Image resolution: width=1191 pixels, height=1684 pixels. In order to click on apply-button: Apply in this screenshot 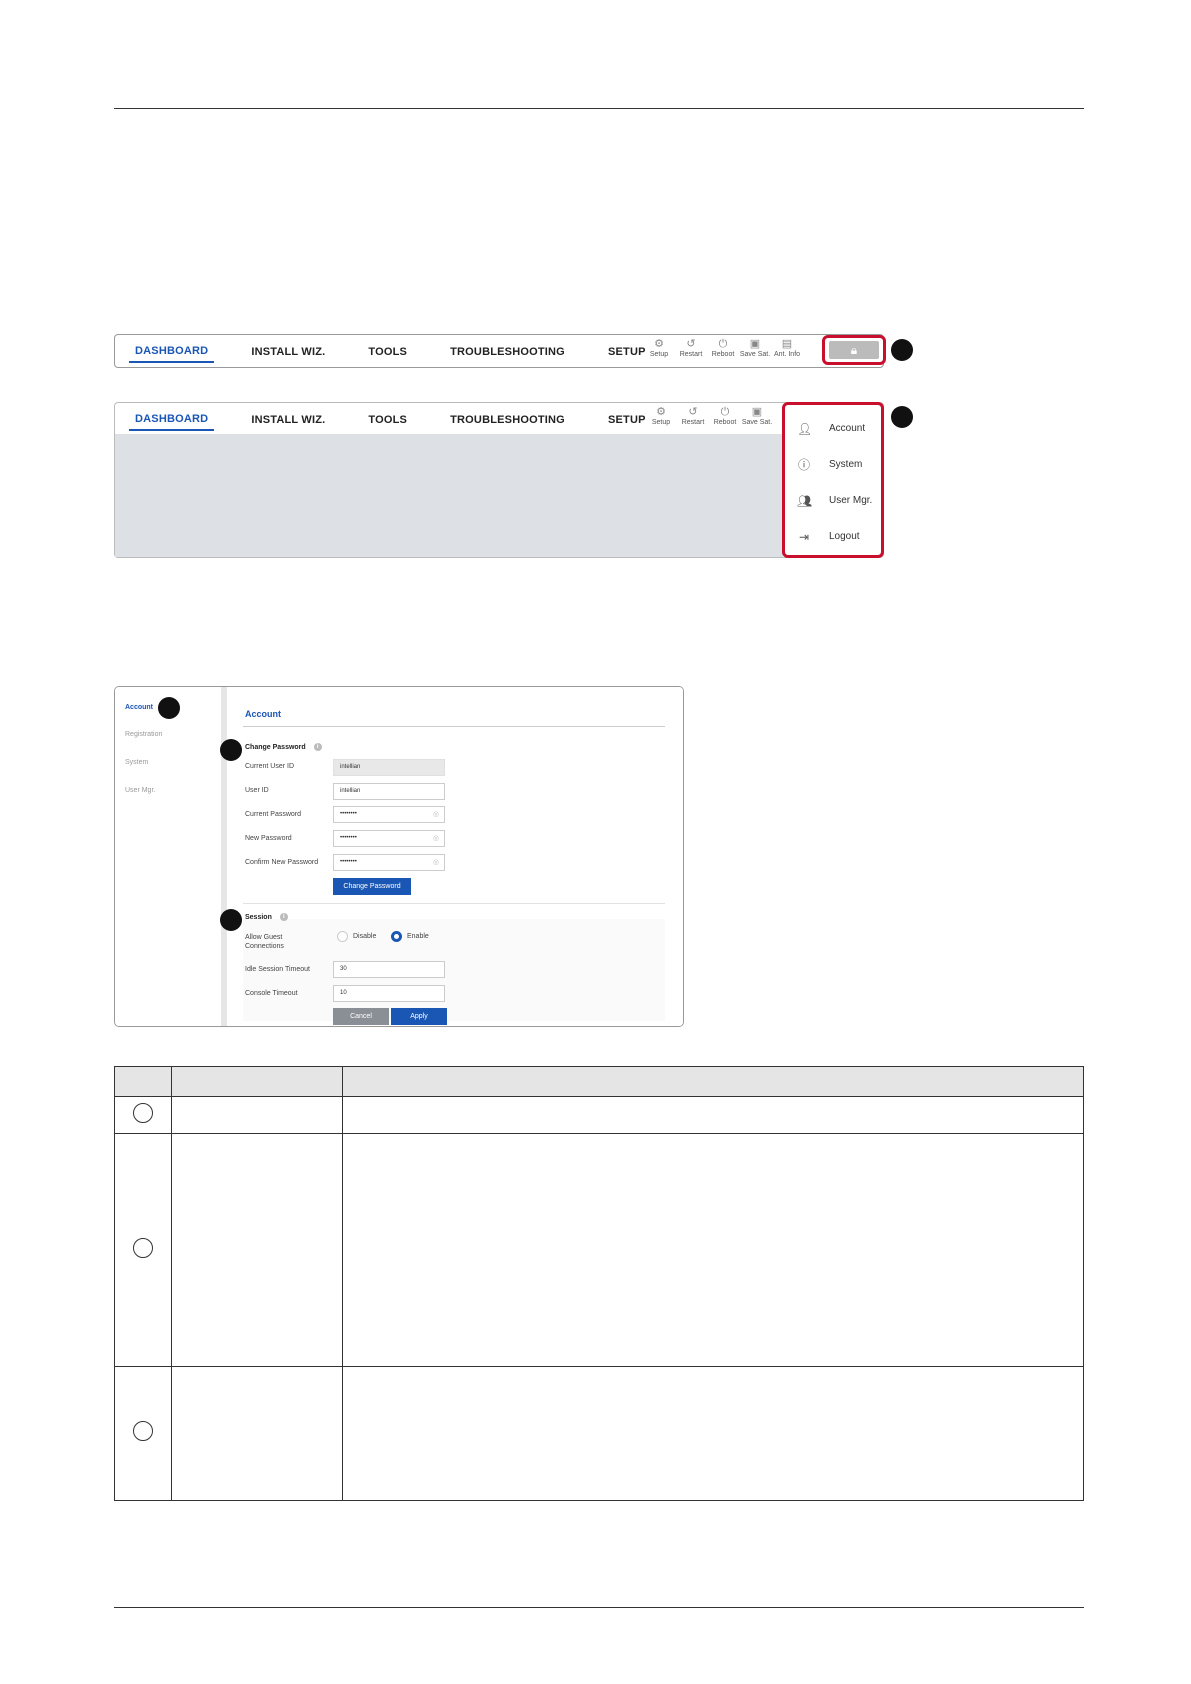, I will do `click(419, 1016)`.